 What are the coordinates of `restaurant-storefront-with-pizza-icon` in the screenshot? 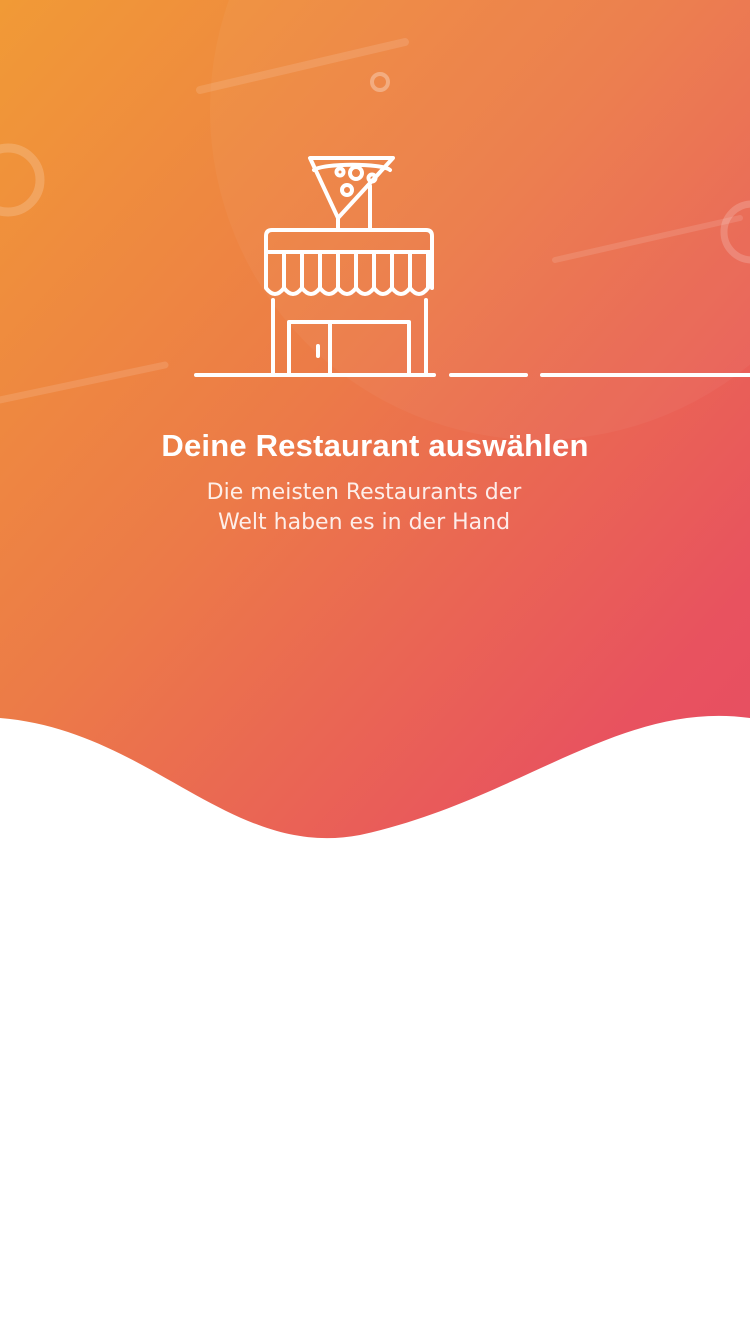 It's located at (472, 266).